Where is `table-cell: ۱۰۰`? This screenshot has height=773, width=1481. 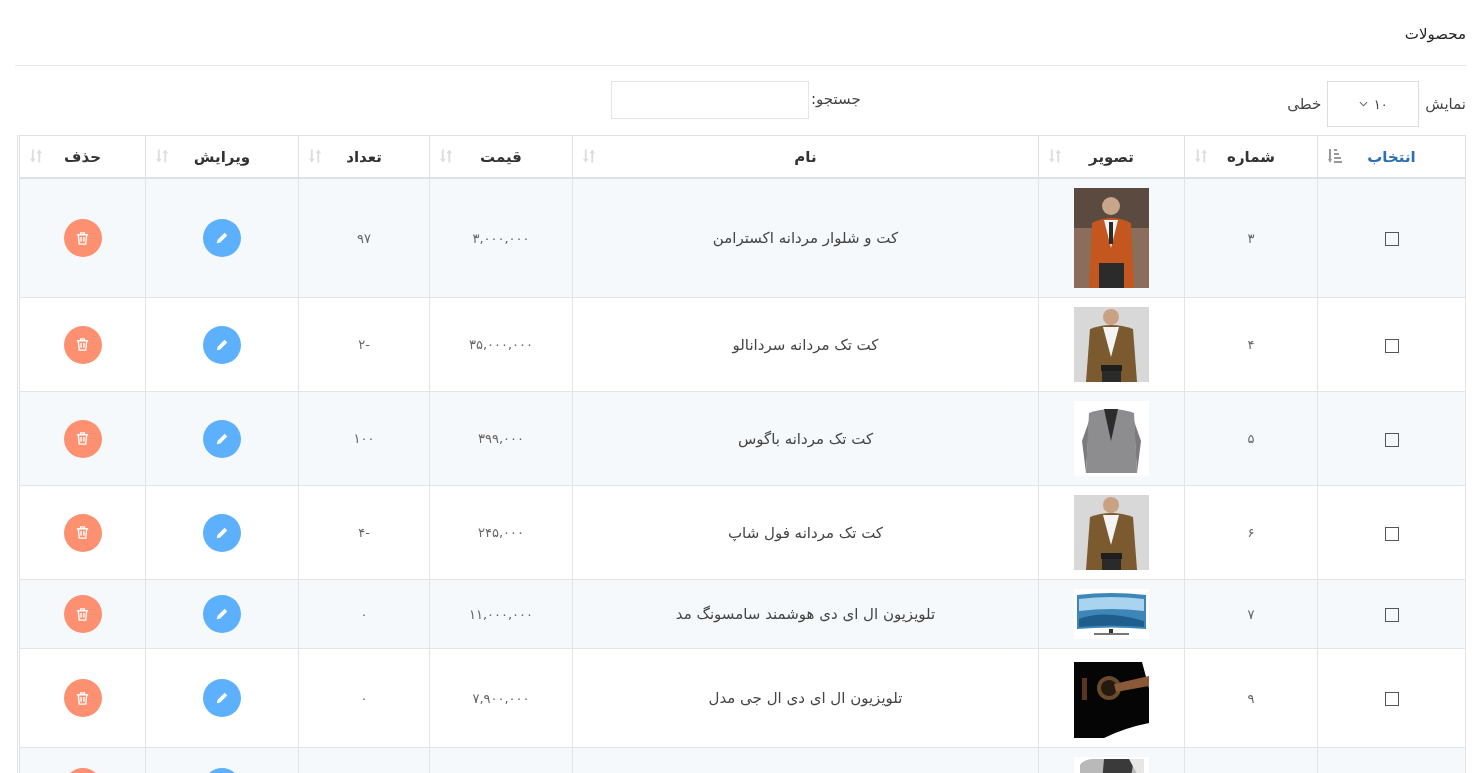 table-cell: ۱۰۰ is located at coordinates (364, 438).